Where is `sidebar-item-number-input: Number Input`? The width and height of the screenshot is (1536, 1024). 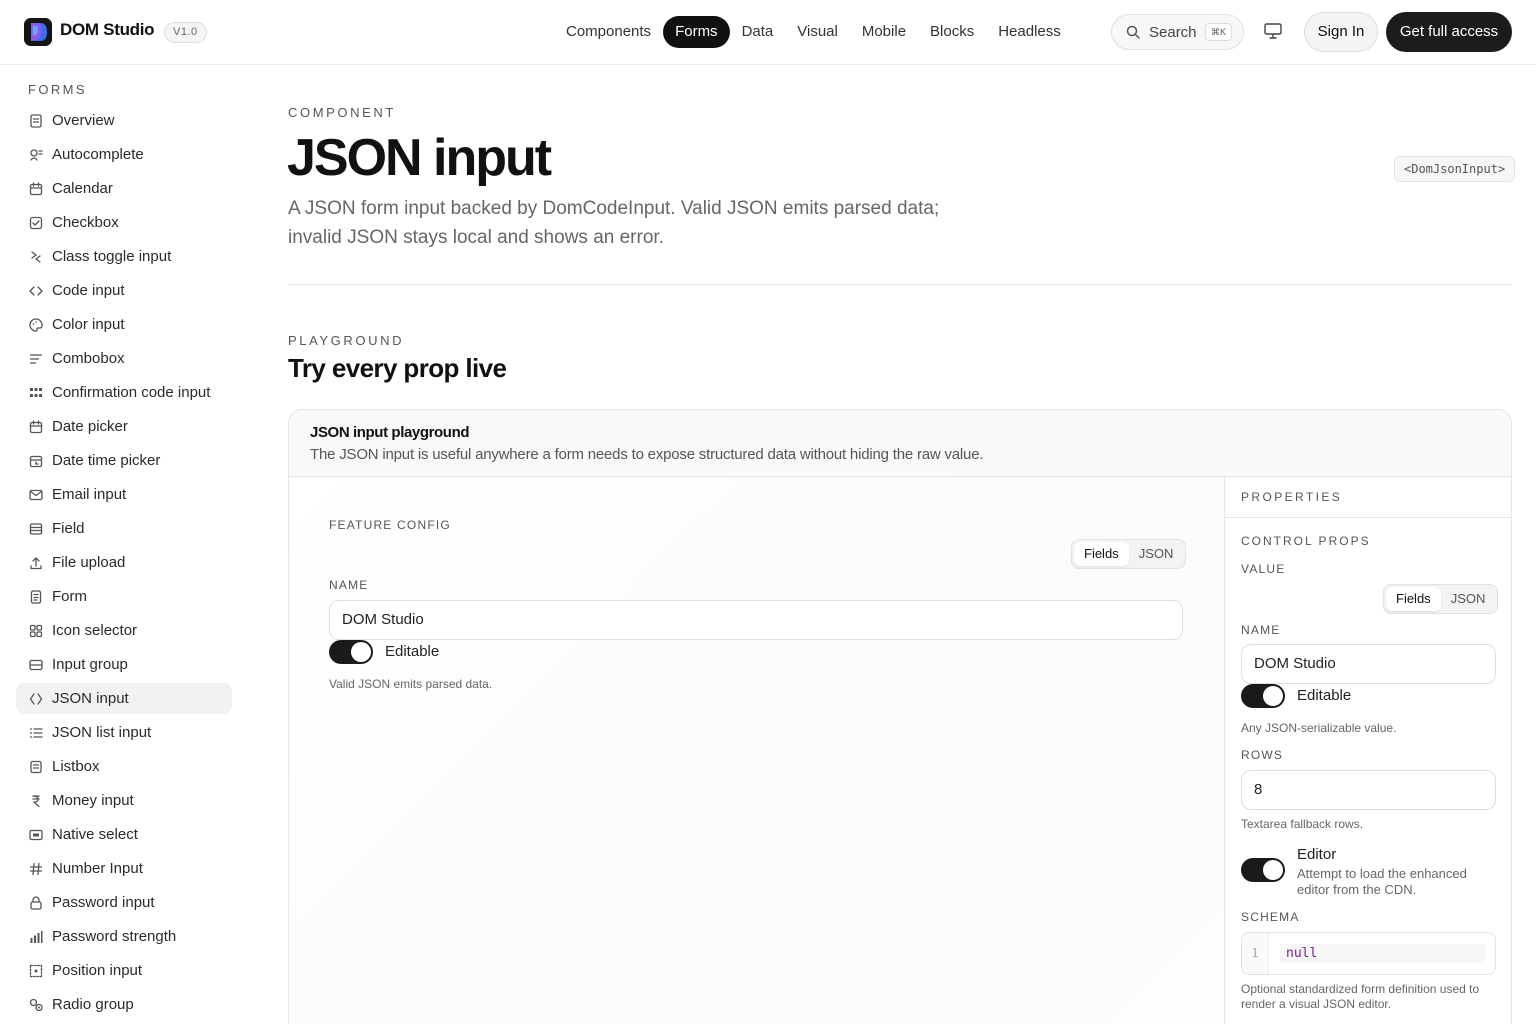 sidebar-item-number-input: Number Input is located at coordinates (124, 868).